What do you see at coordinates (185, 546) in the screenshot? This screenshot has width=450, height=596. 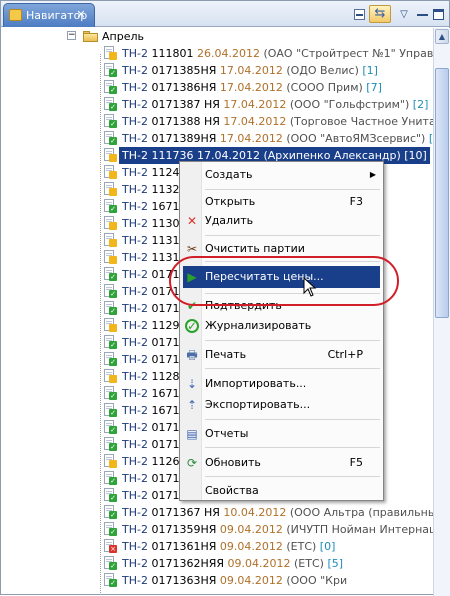 I see `document-num: 0171361НЯ` at bounding box center [185, 546].